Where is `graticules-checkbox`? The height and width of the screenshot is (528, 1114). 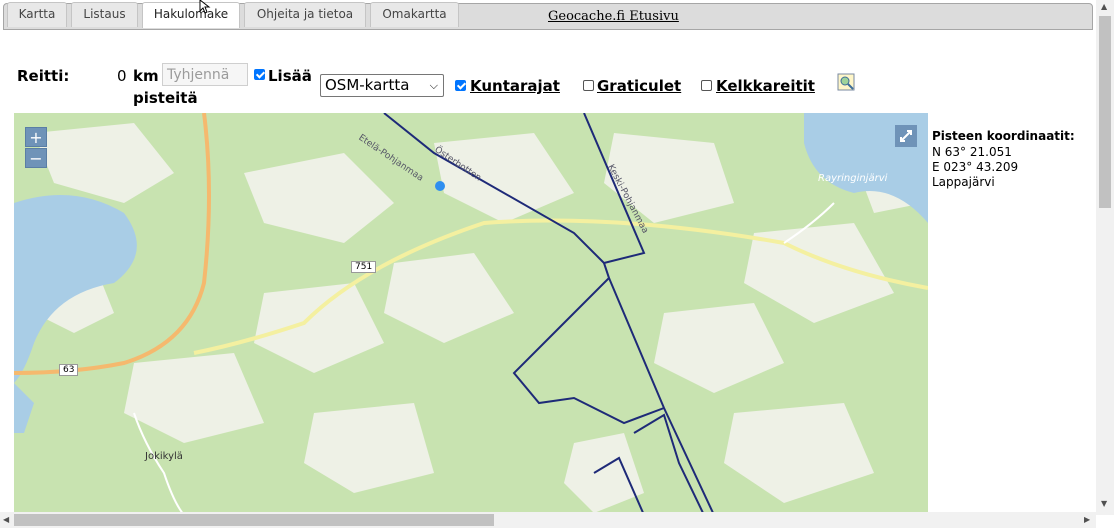
graticules-checkbox is located at coordinates (588, 85).